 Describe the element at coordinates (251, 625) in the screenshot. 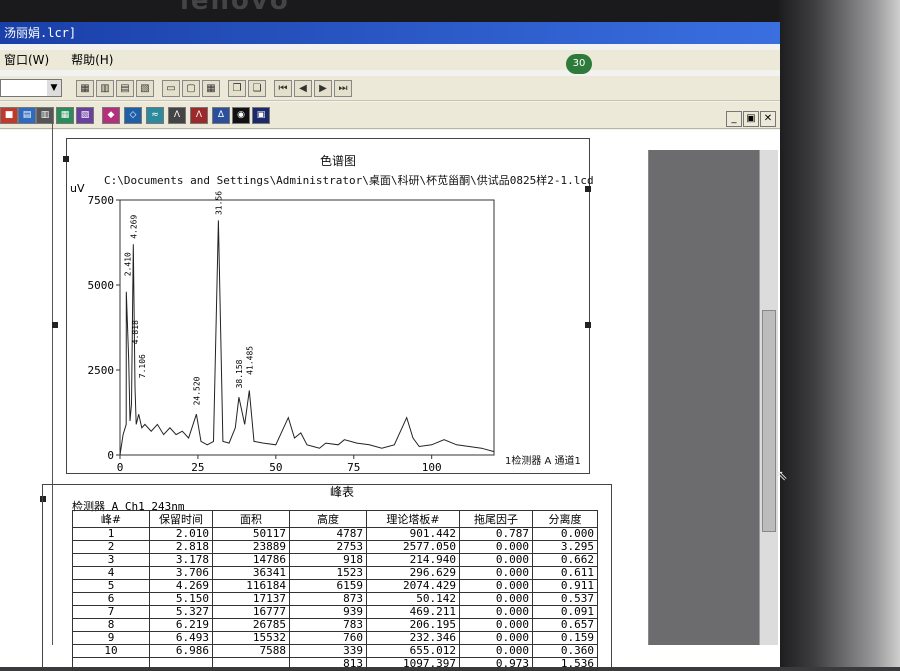

I see `table-cell: 26785` at that location.